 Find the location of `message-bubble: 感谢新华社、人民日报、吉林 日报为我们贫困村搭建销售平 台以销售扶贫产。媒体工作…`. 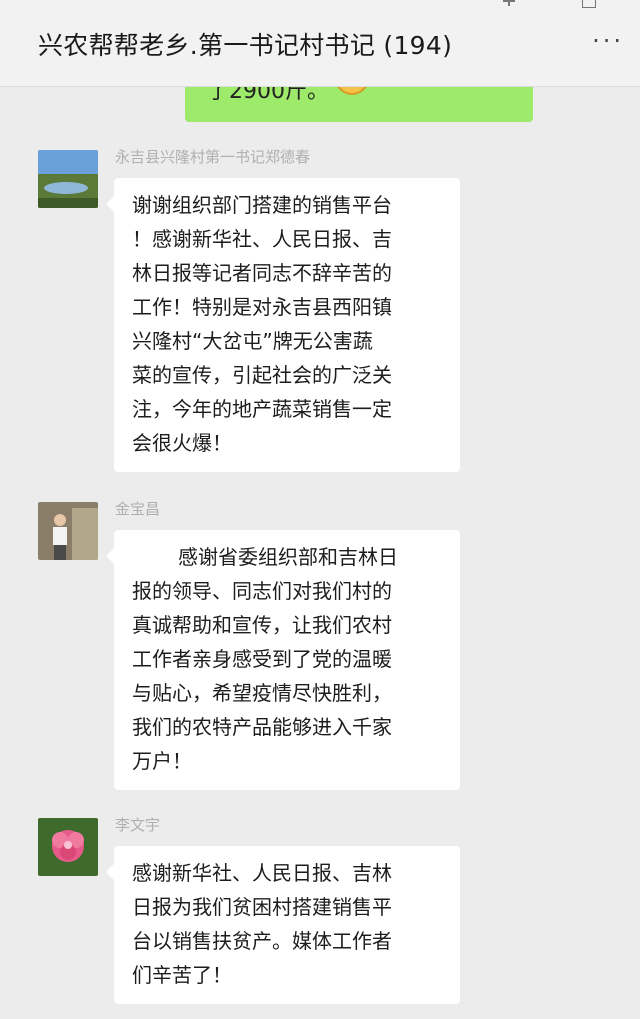

message-bubble: 感谢新华社、人民日报、吉林 日报为我们贫困村搭建销售平 台以销售扶贫产。媒体工作… is located at coordinates (283, 925).